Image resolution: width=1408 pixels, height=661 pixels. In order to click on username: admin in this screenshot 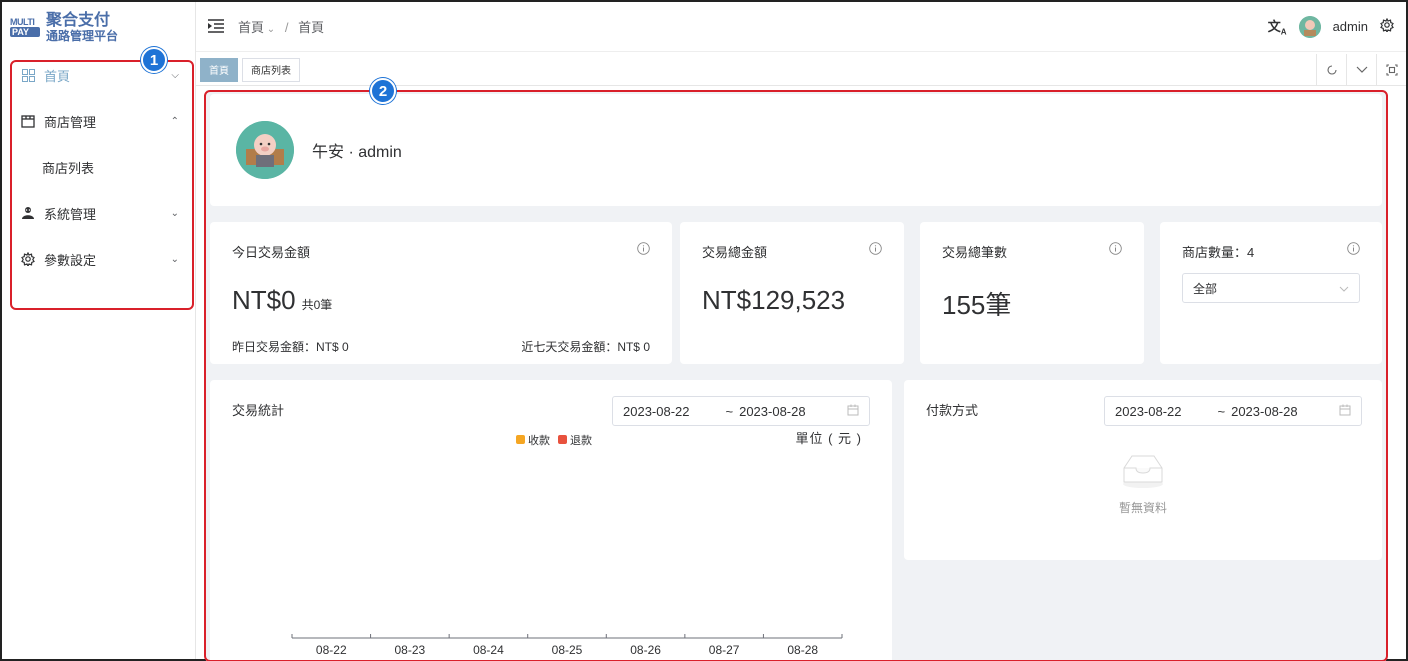, I will do `click(1350, 26)`.